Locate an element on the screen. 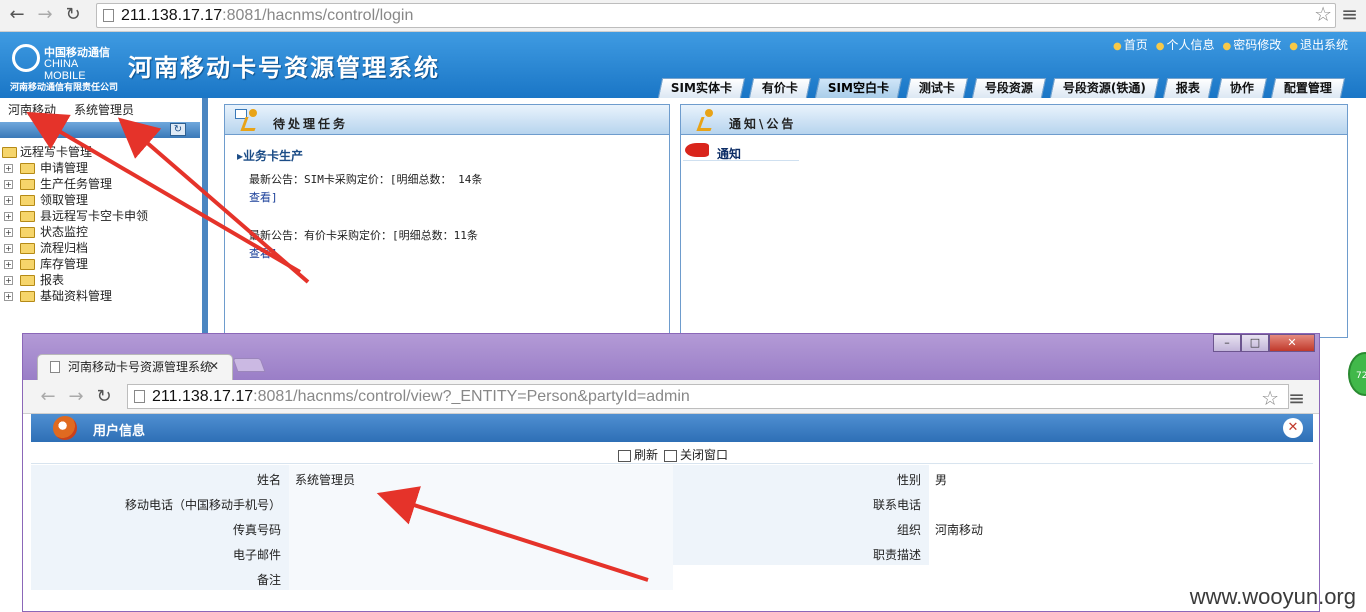 This screenshot has width=1366, height=612. url-host: 211.138.17.17 is located at coordinates (172, 15).